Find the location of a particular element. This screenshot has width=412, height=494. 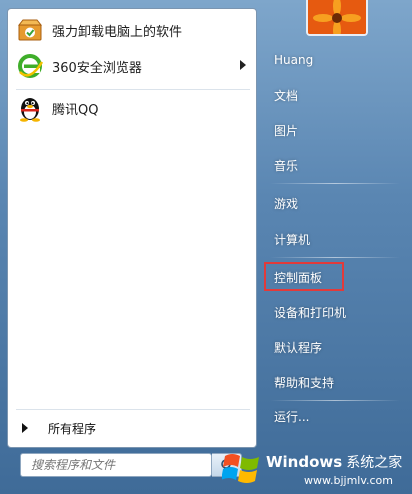

games-link: 游戏 is located at coordinates (337, 203).